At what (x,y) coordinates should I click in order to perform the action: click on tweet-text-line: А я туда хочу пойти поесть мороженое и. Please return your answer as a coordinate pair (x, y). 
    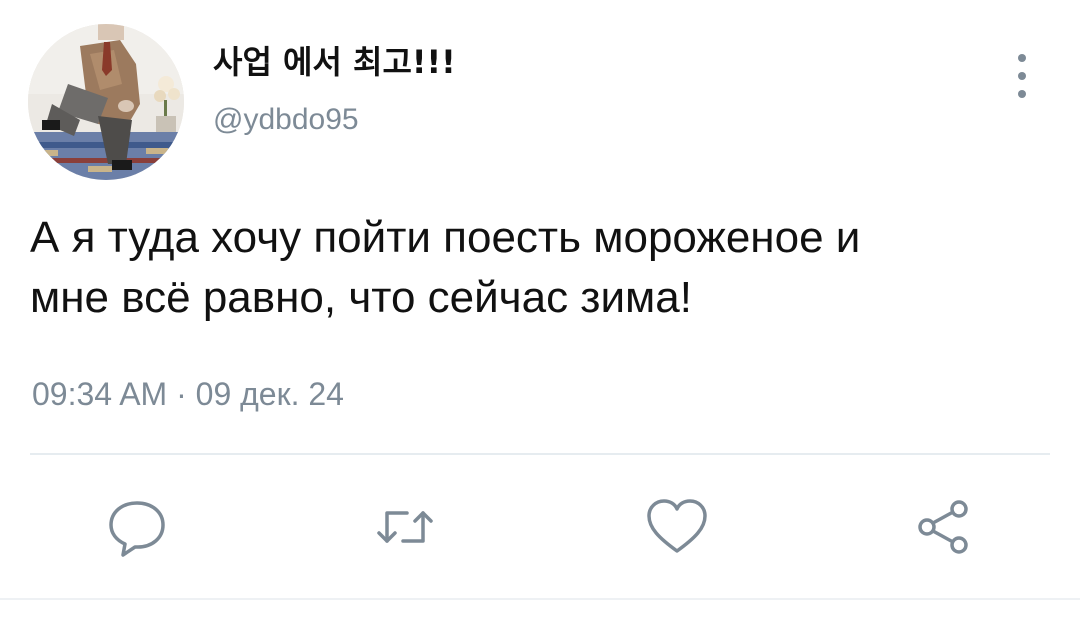
    Looking at the image, I should click on (445, 237).